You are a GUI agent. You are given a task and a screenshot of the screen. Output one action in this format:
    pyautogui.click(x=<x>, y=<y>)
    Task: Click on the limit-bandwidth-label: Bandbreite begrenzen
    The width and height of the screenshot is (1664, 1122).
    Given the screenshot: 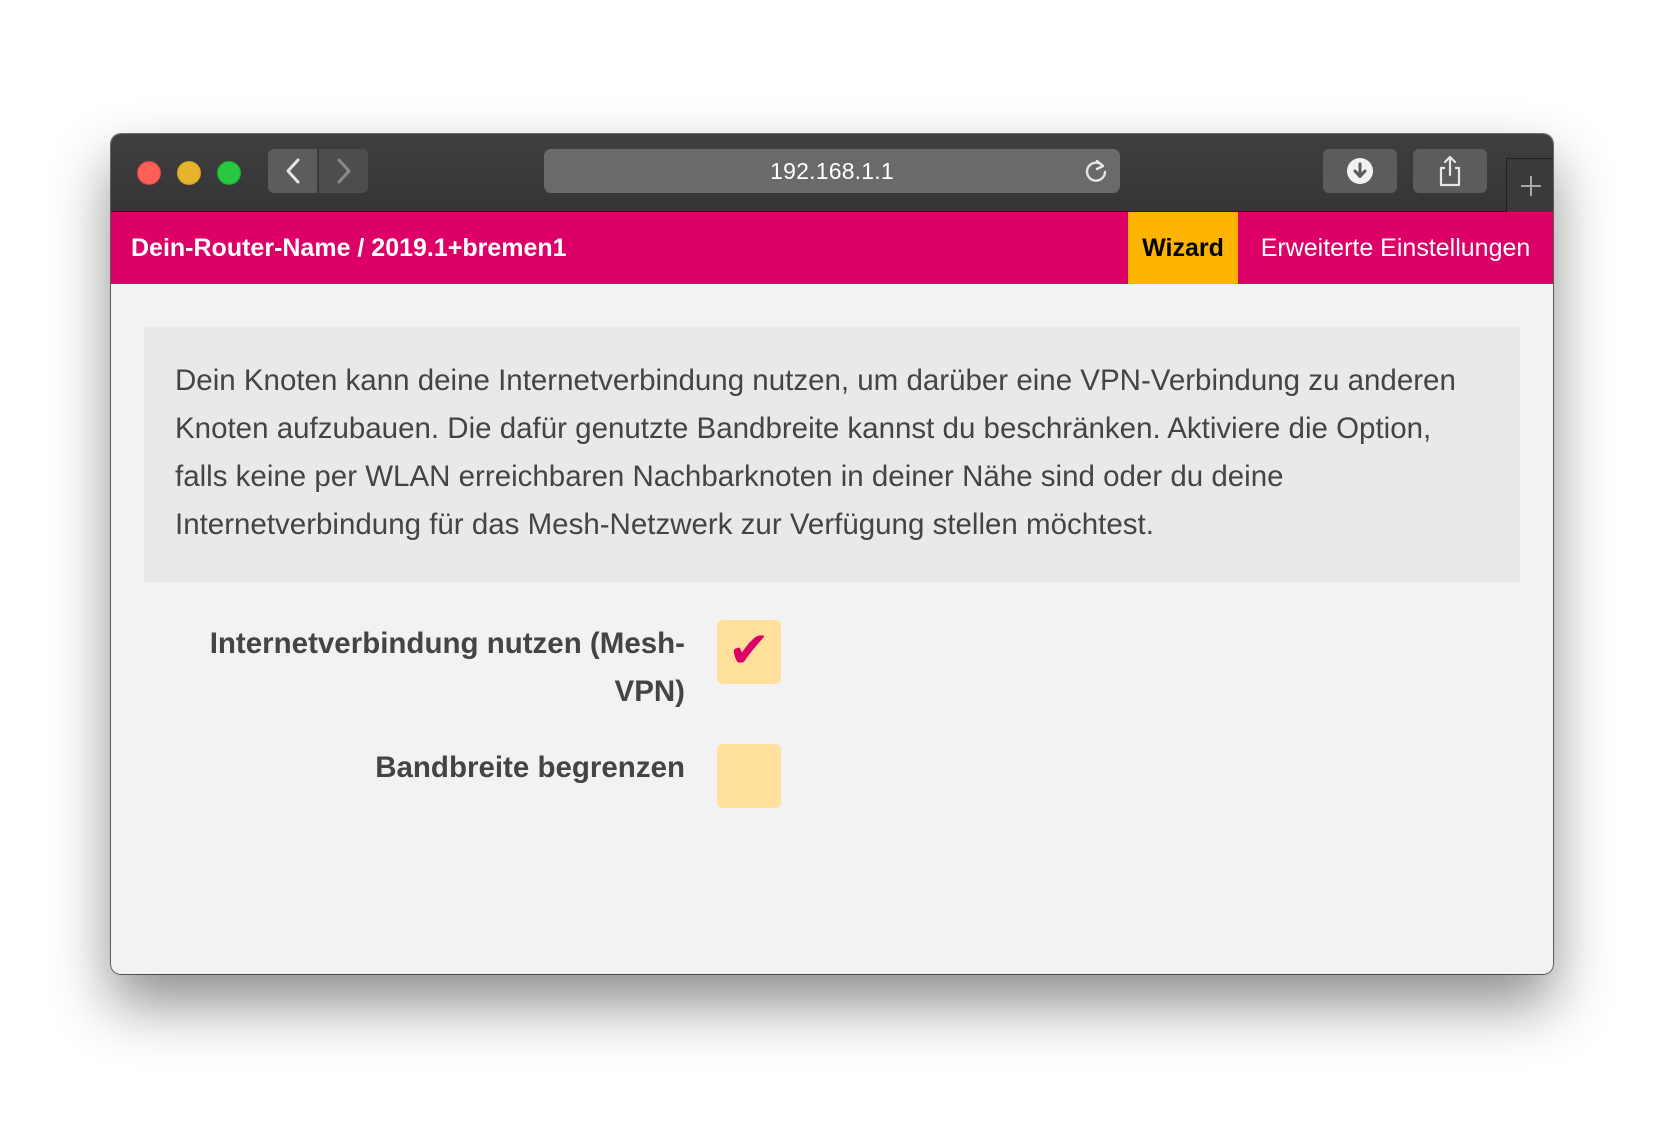 What is the action you would take?
    pyautogui.click(x=530, y=767)
    